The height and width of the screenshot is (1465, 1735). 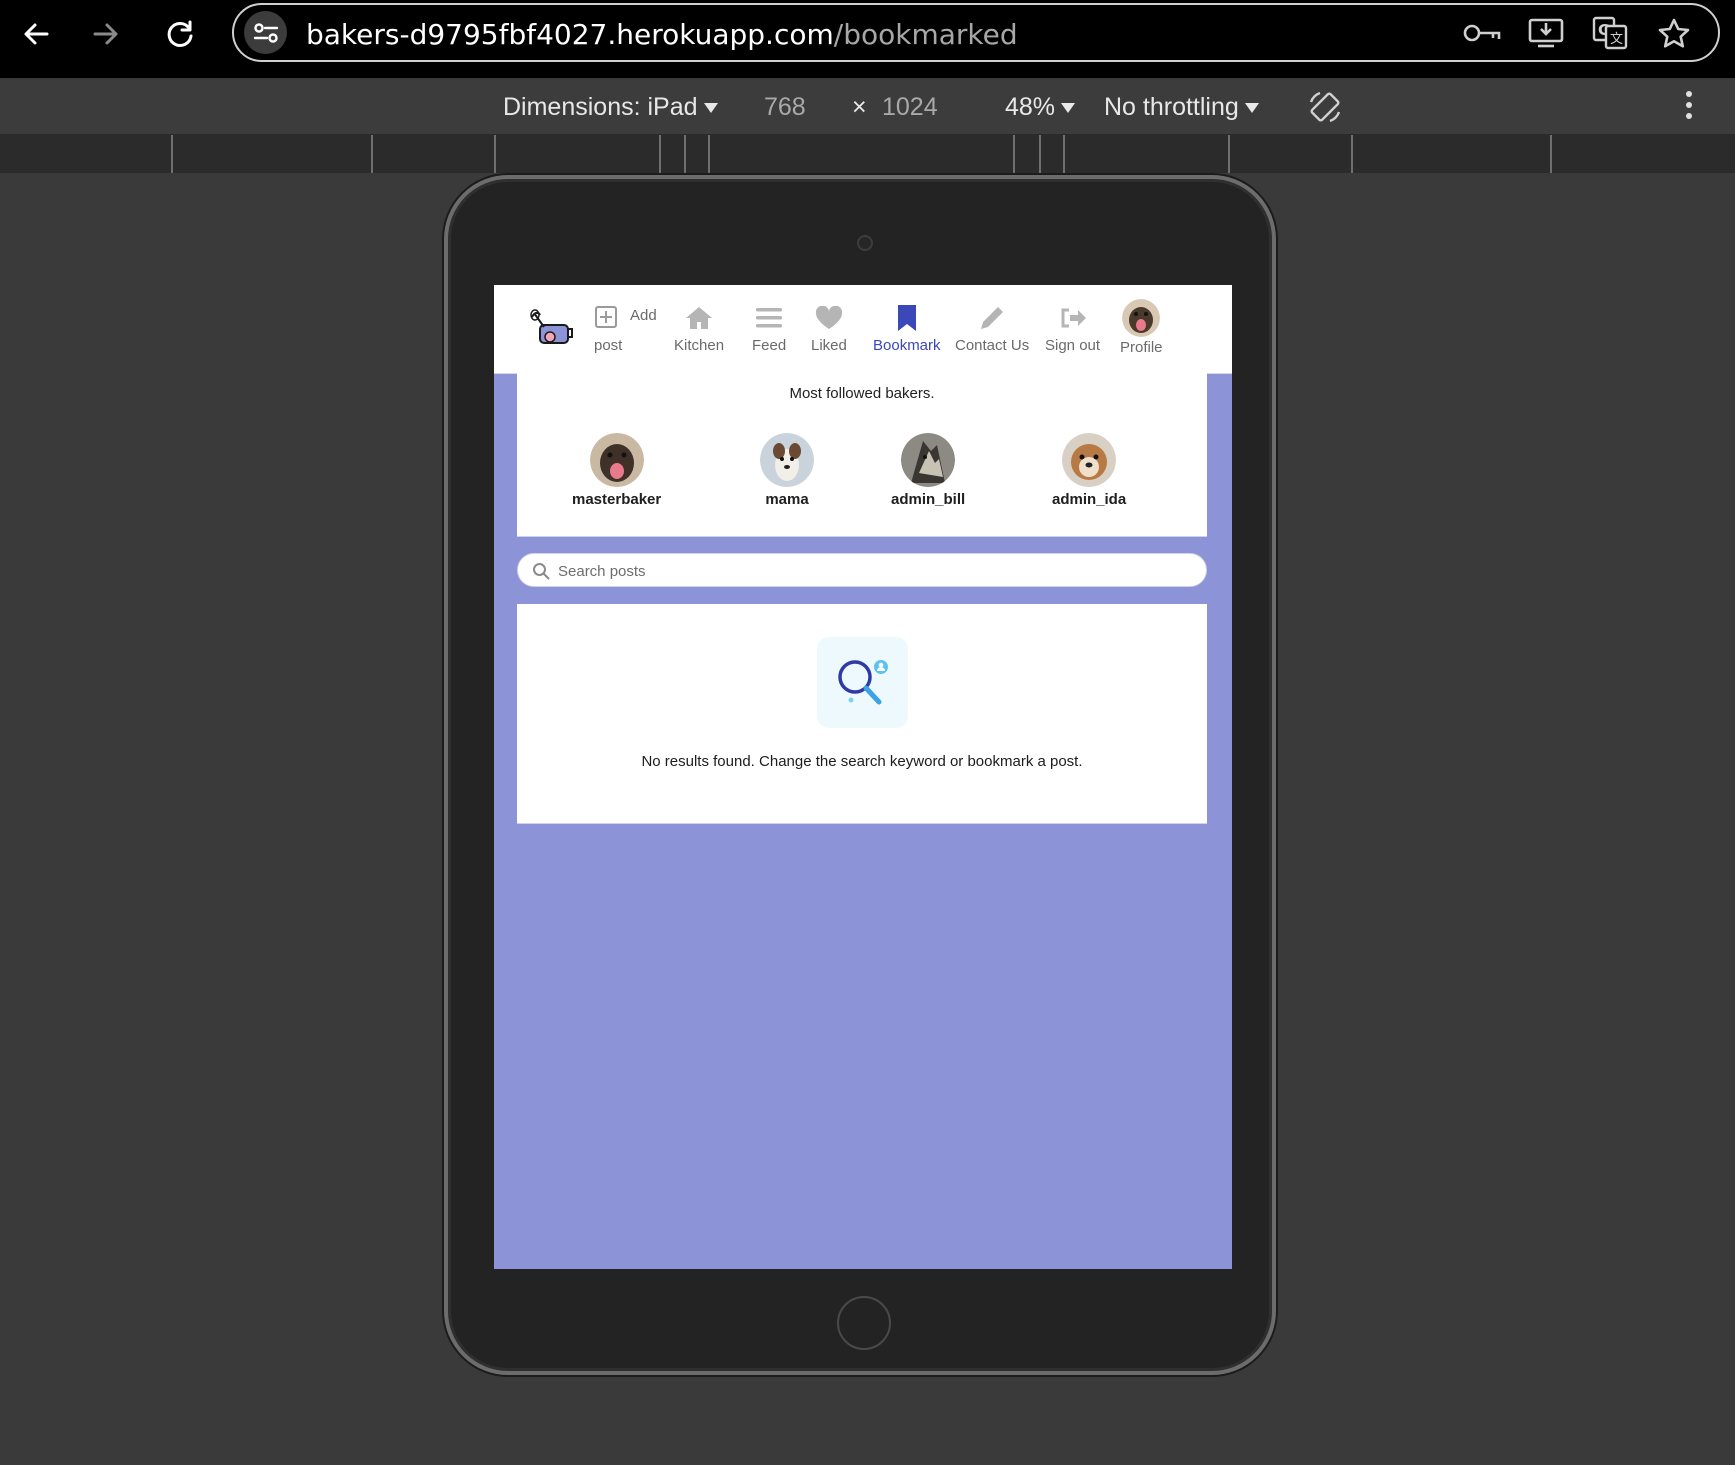 I want to click on nav-kitchen-label: Kitchen, so click(x=699, y=345).